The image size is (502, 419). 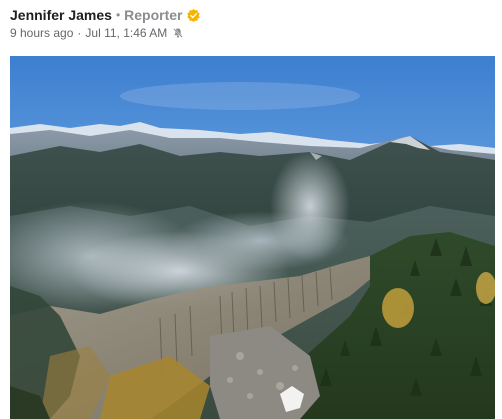 I want to click on author-row: Jennifer James • Reporter, so click(x=251, y=15).